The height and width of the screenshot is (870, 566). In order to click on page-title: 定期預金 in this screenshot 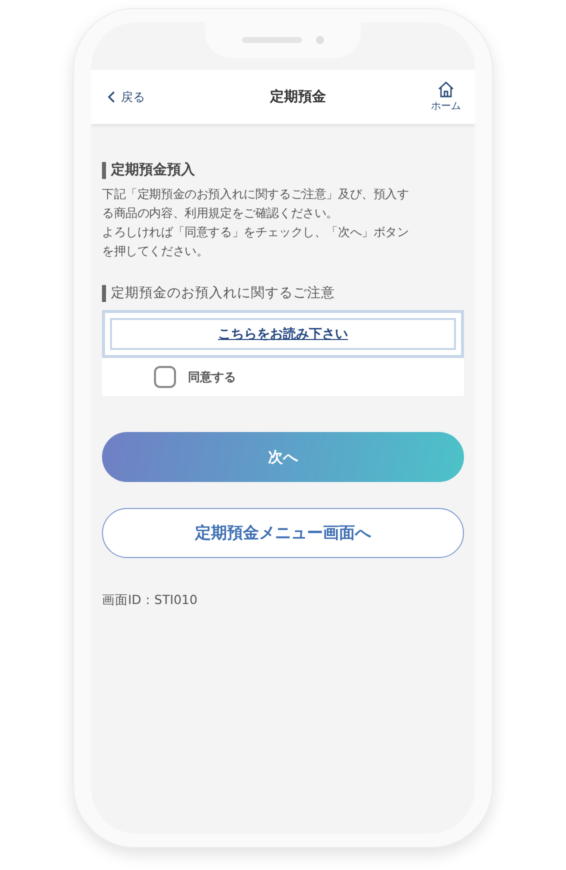, I will do `click(298, 97)`.